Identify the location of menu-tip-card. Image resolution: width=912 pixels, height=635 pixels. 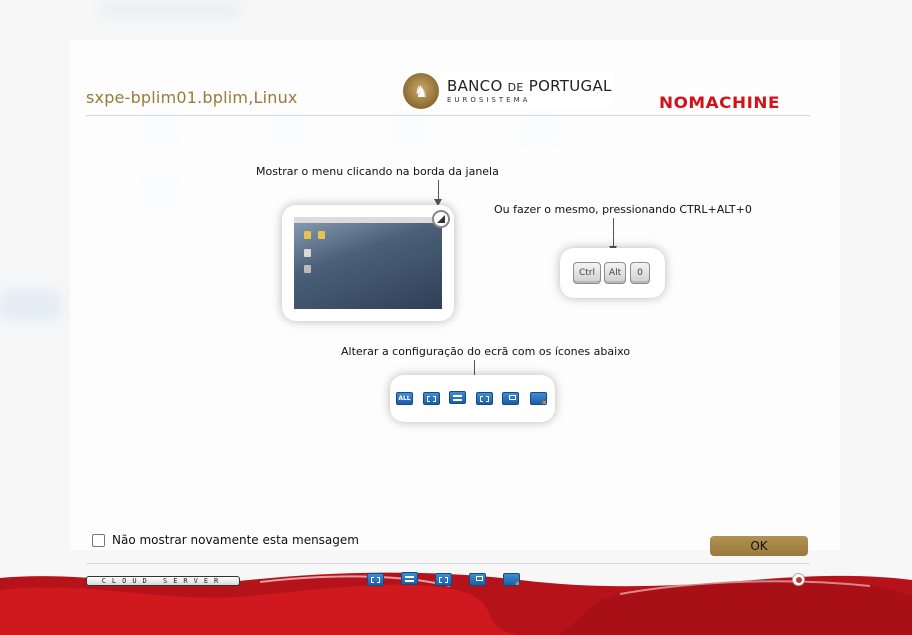
(368, 263).